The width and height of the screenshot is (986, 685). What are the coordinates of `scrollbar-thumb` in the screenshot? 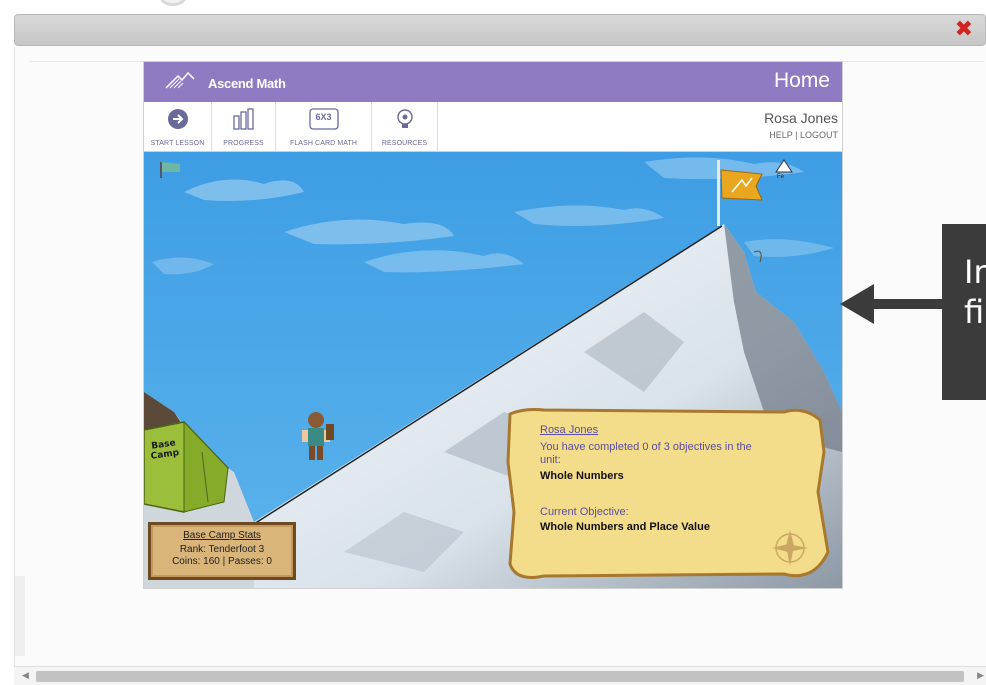 It's located at (500, 676).